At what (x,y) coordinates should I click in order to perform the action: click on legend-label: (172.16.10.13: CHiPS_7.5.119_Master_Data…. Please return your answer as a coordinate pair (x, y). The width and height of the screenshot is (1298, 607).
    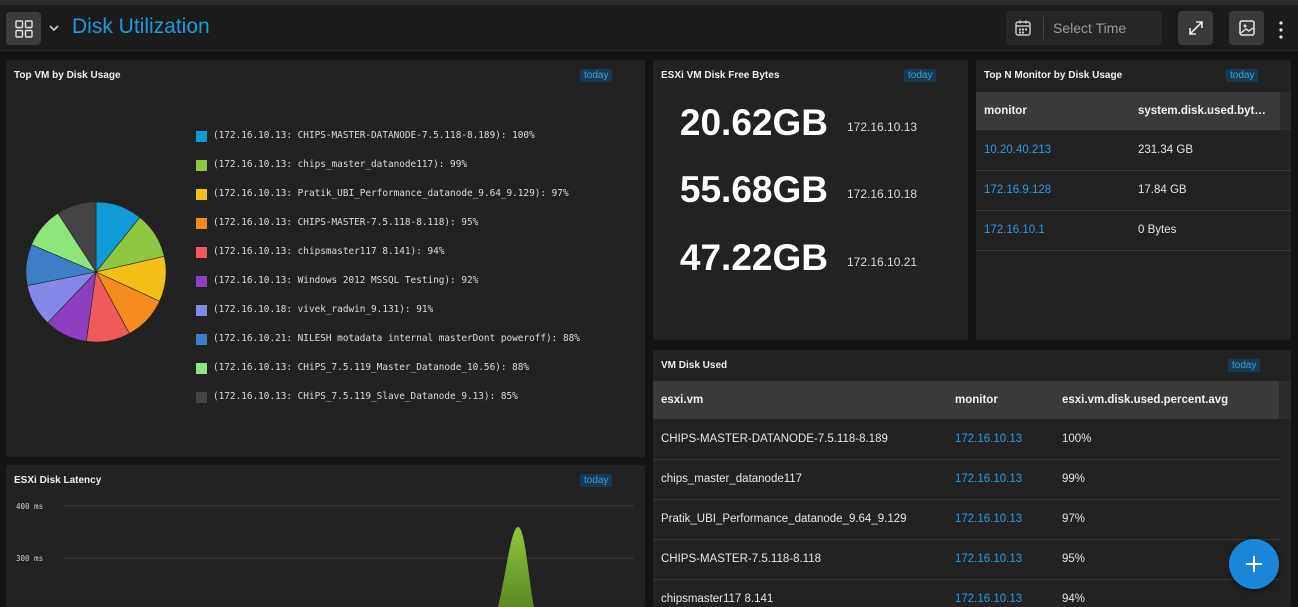
    Looking at the image, I should click on (371, 367).